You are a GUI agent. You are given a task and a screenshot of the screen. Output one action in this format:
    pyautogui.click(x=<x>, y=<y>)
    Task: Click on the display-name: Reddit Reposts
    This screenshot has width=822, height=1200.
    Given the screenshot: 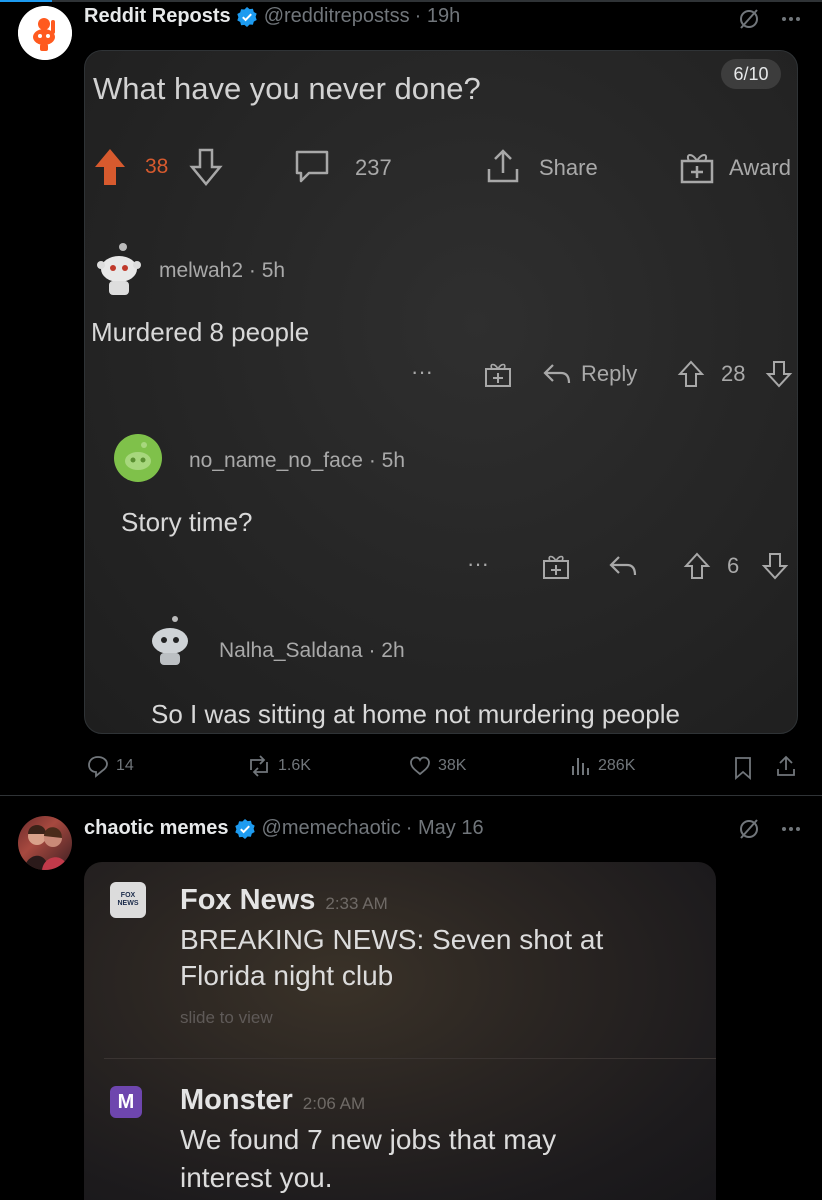 What is the action you would take?
    pyautogui.click(x=157, y=16)
    